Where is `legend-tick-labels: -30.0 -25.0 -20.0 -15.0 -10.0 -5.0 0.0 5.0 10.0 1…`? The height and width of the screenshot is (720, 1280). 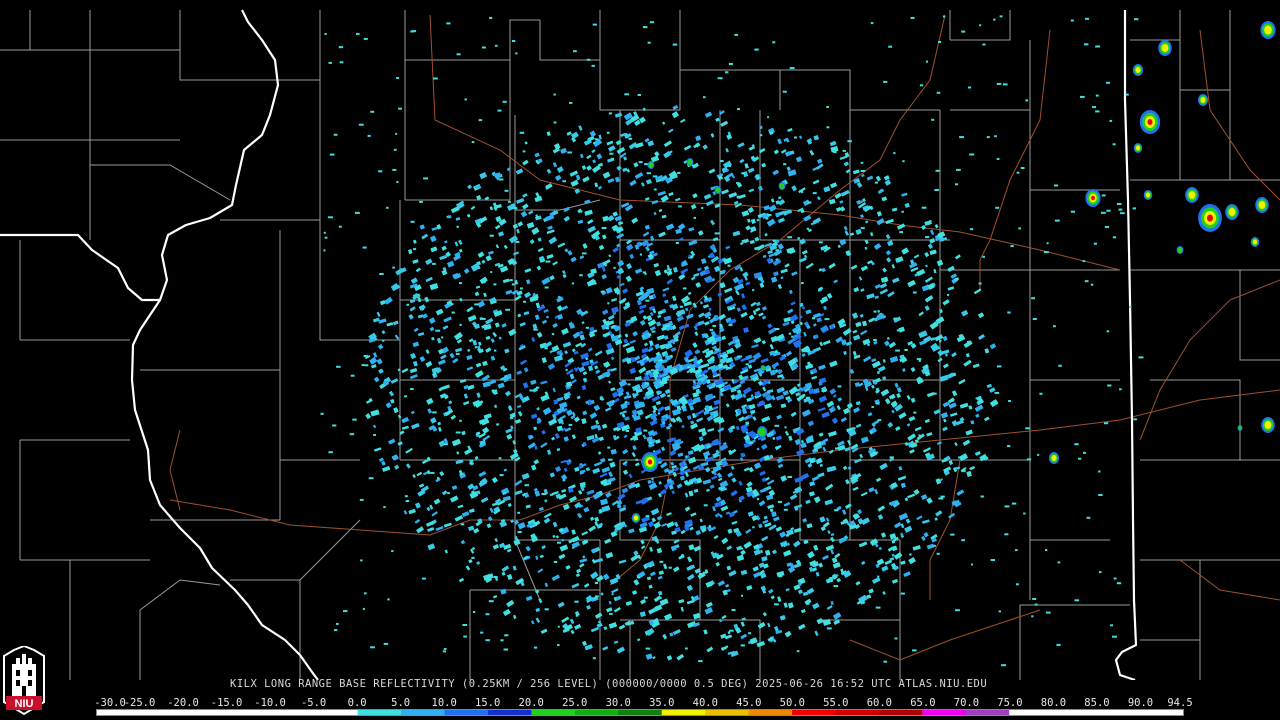 legend-tick-labels: -30.0 -25.0 -20.0 -15.0 -10.0 -5.0 0.0 5.0 10.0 1… is located at coordinates (645, 703).